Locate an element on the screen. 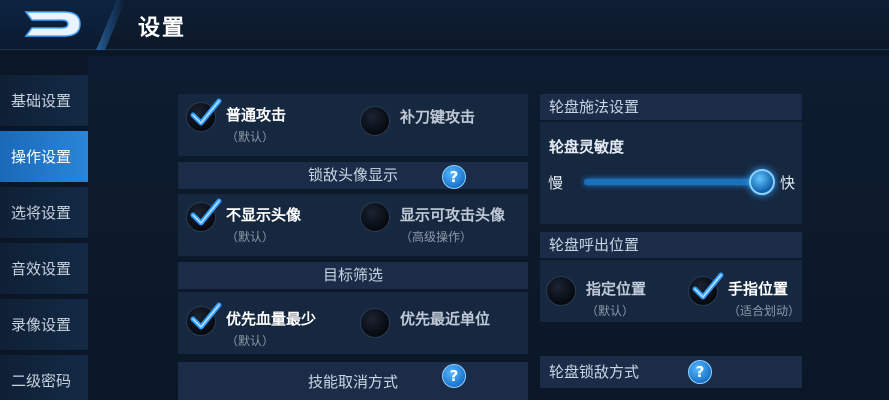 The height and width of the screenshot is (400, 889). lock-avatar-title: 锁敌头像显示 is located at coordinates (352, 175).